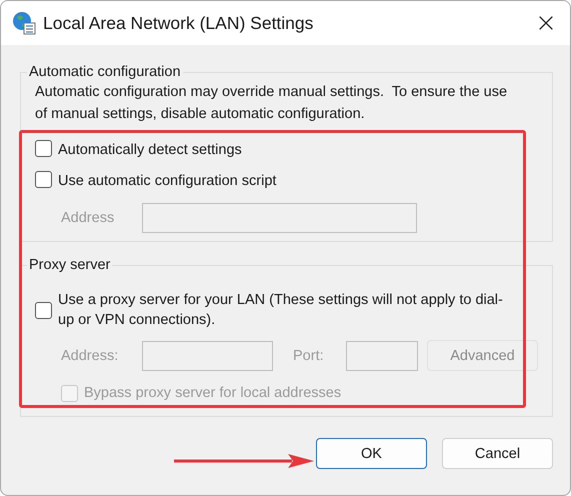  I want to click on checkbox-label: Bypass proxy server for local addresses, so click(213, 393).